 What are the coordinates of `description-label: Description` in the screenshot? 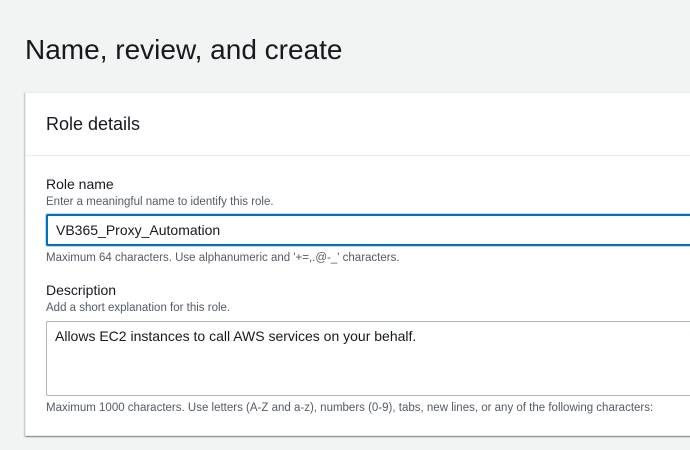 It's located at (81, 290).